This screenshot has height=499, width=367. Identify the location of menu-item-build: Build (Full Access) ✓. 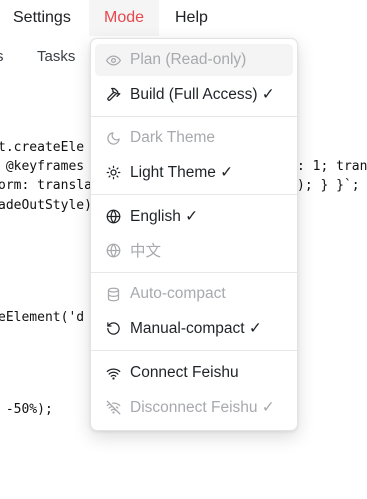
(194, 94).